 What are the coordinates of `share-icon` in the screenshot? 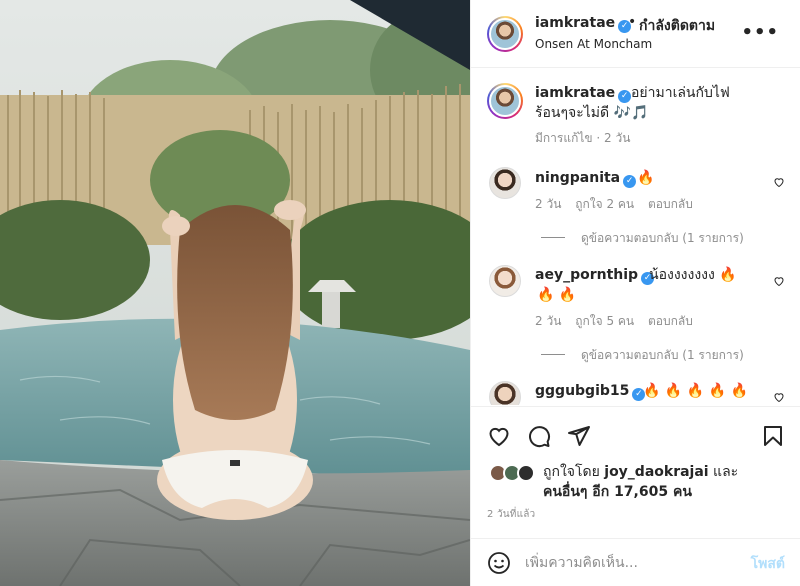 It's located at (579, 436).